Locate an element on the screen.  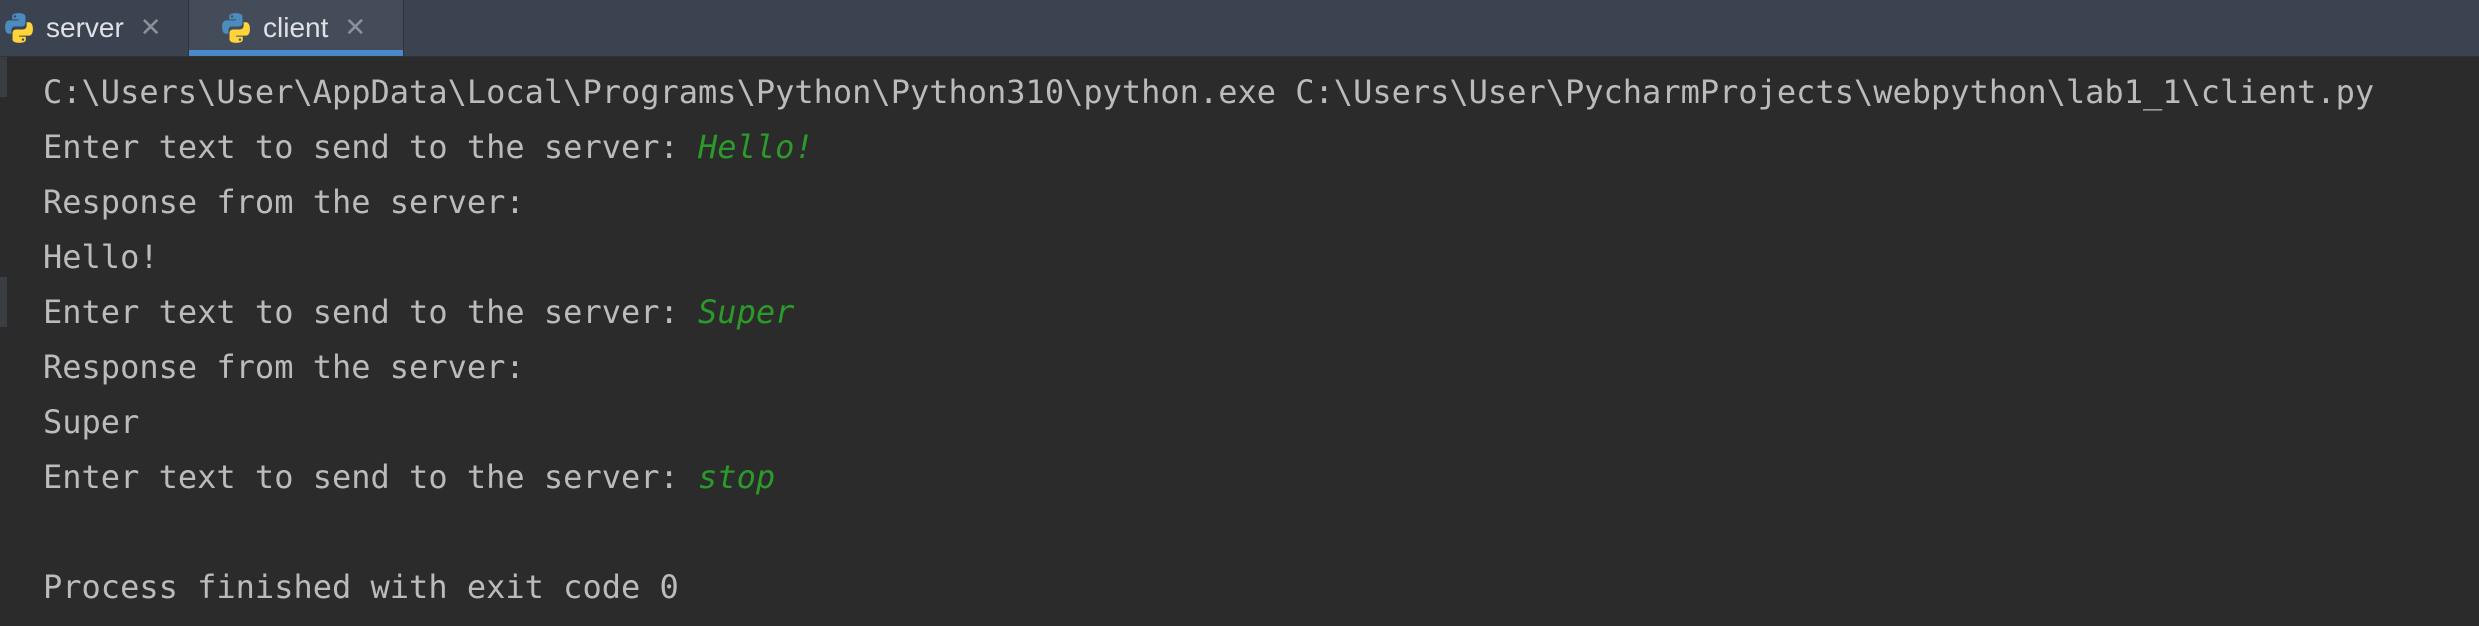
user-input-text: stop is located at coordinates (737, 477).